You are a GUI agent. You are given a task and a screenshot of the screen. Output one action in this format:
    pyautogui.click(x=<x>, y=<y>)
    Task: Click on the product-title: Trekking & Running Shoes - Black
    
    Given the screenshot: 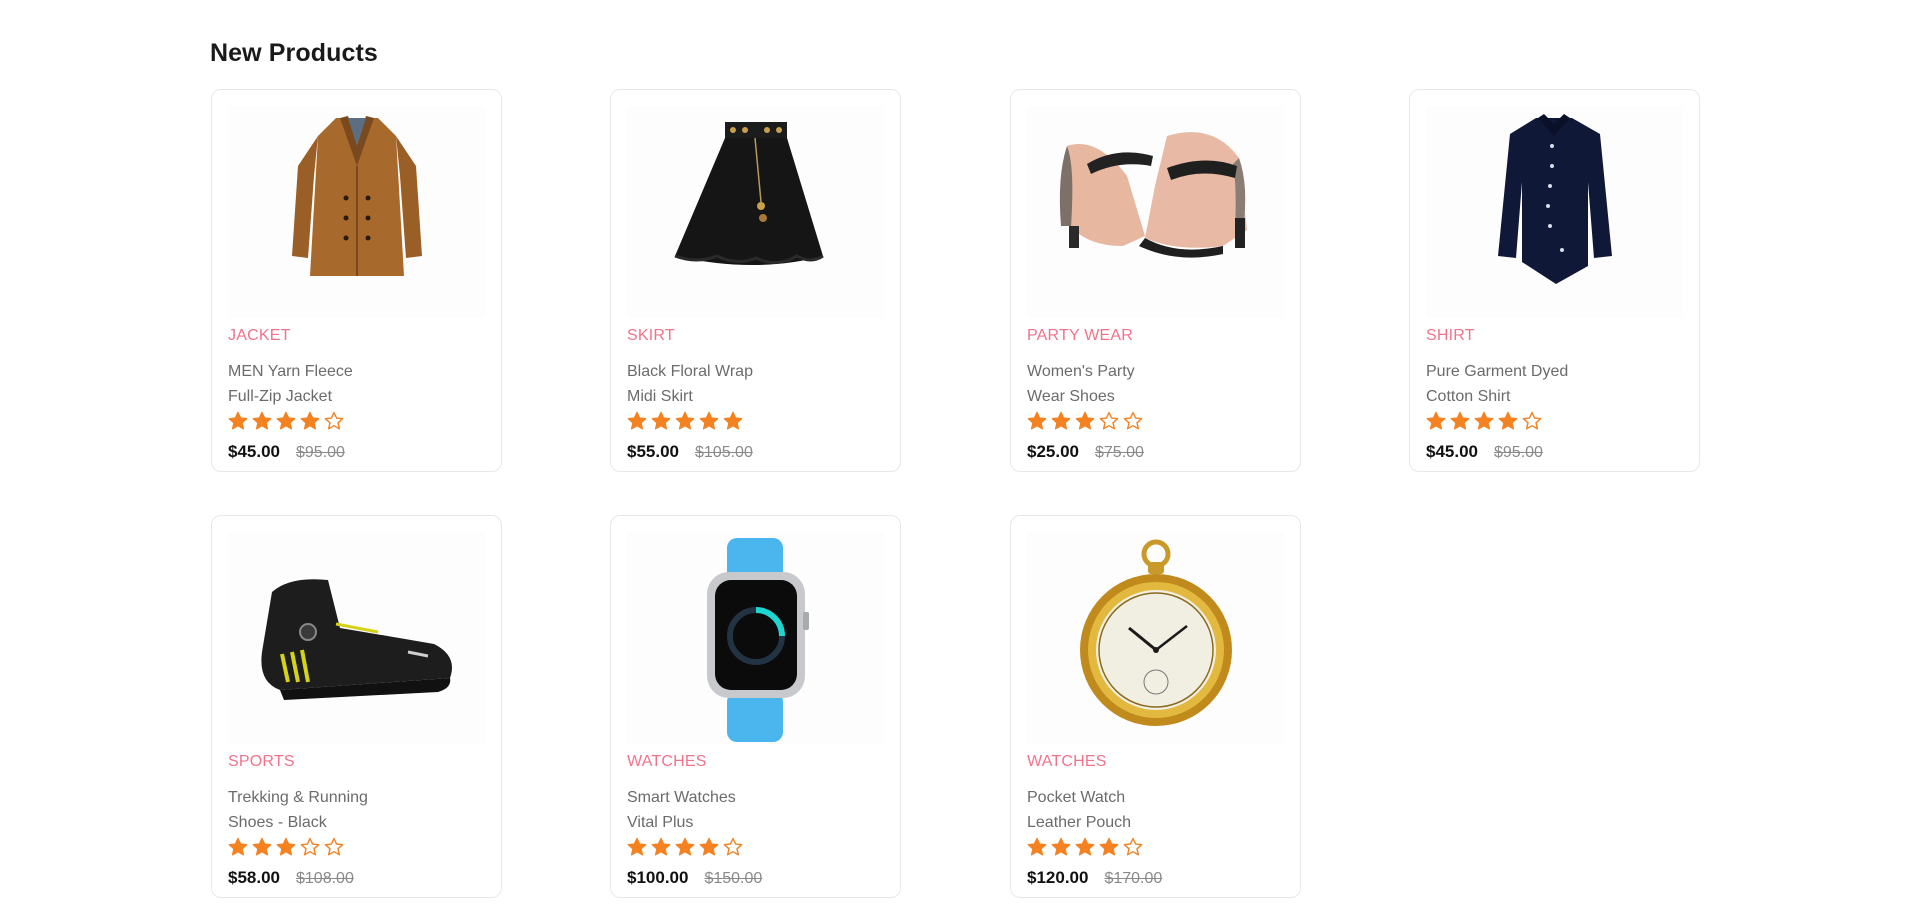 What is the action you would take?
    pyautogui.click(x=353, y=810)
    